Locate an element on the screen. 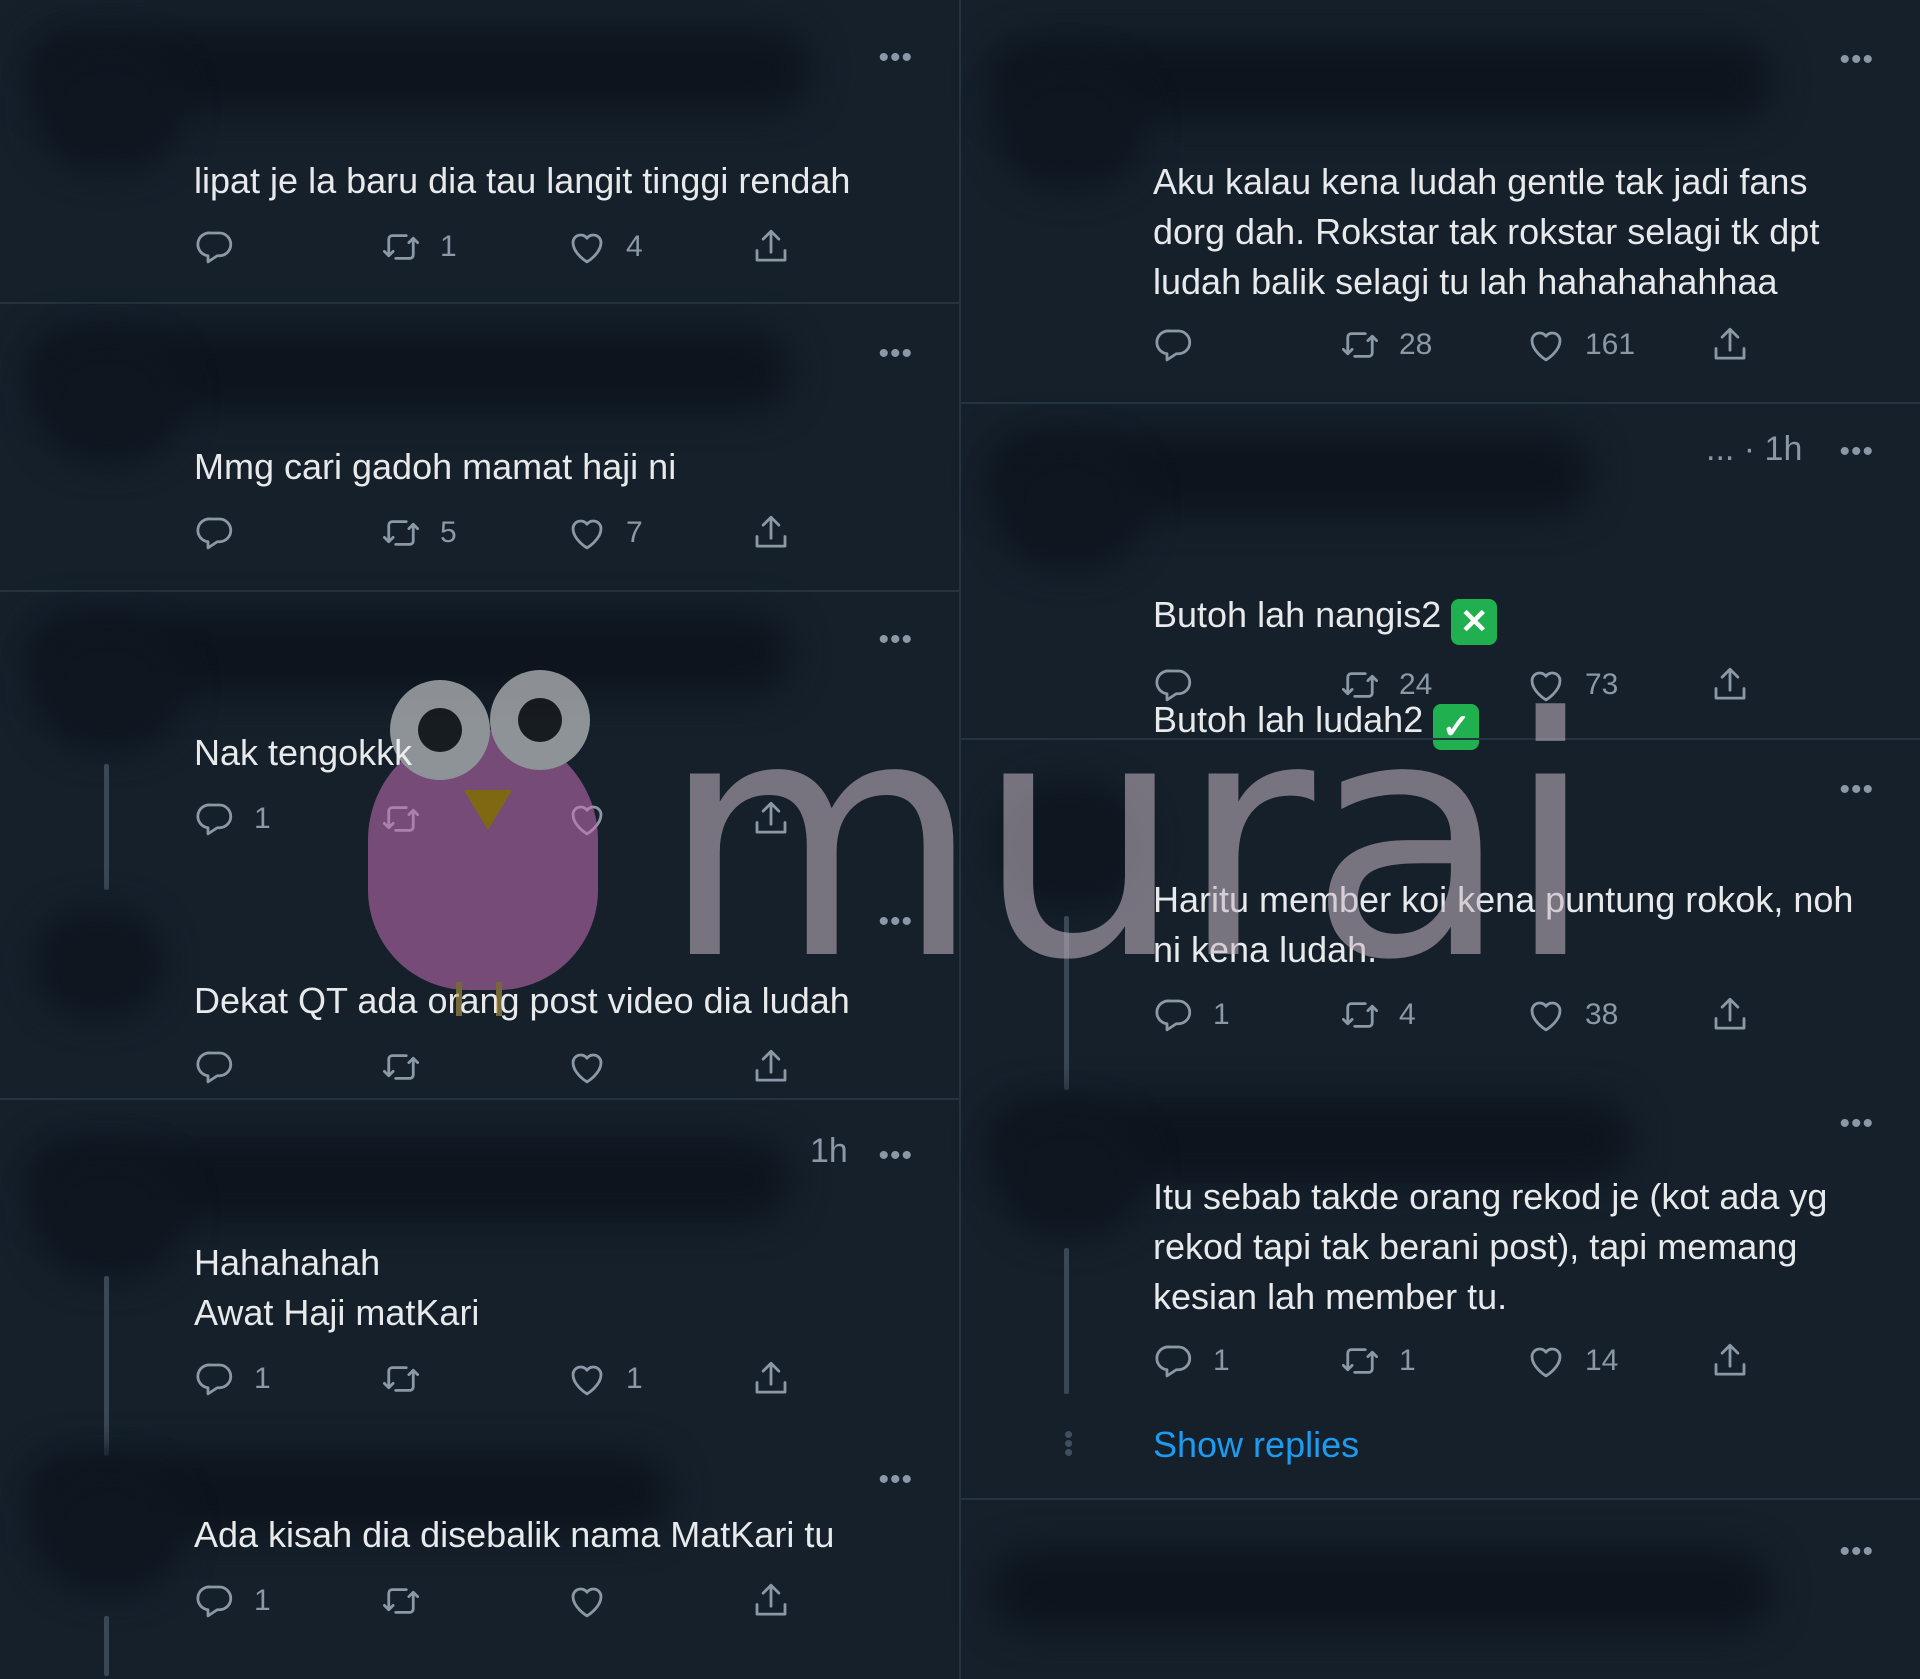  like-button: 161 is located at coordinates (1580, 345).